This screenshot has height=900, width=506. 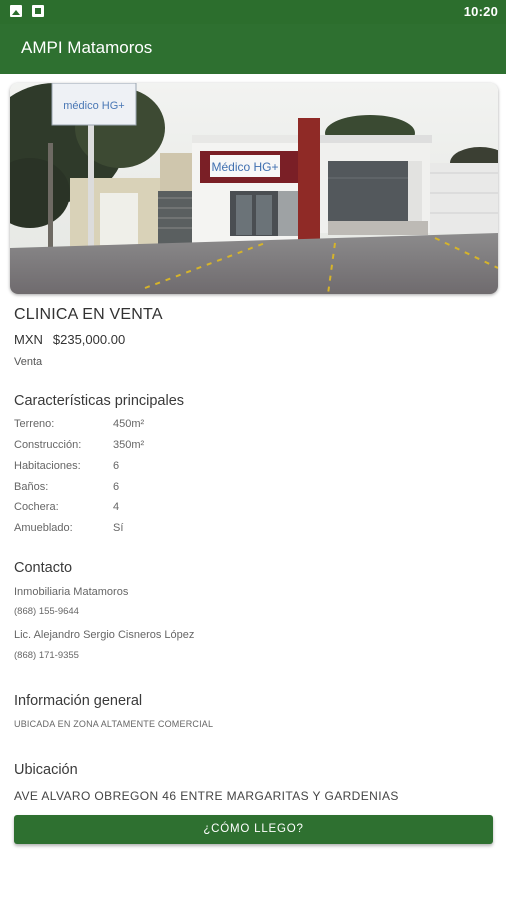 I want to click on status-time: 10:20, so click(x=480, y=11).